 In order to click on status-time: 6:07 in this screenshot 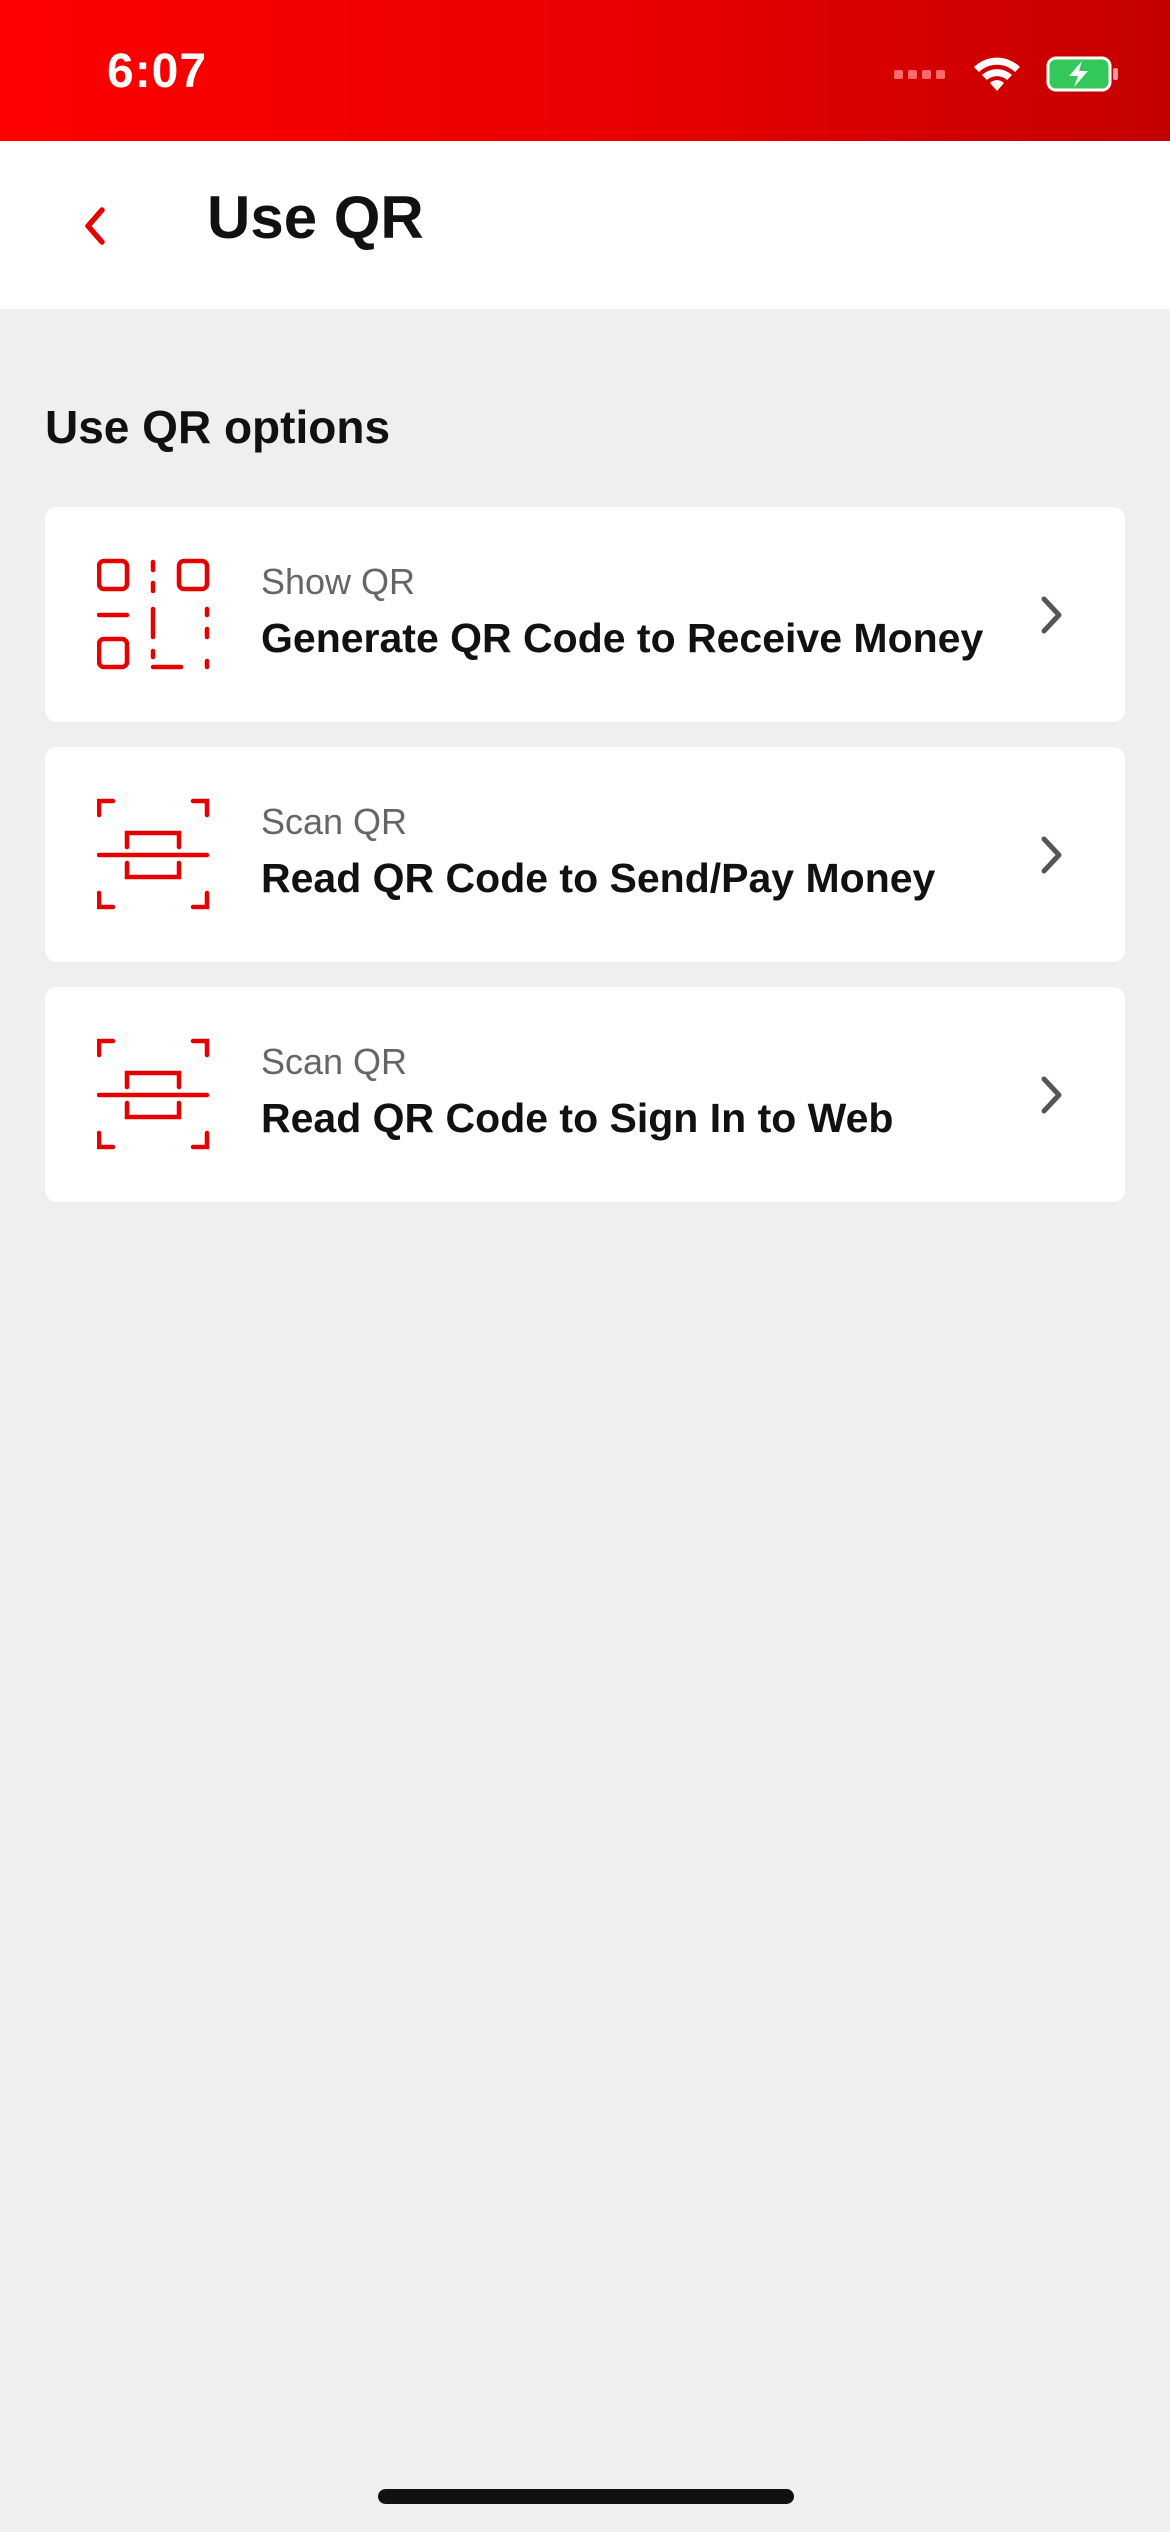, I will do `click(157, 71)`.